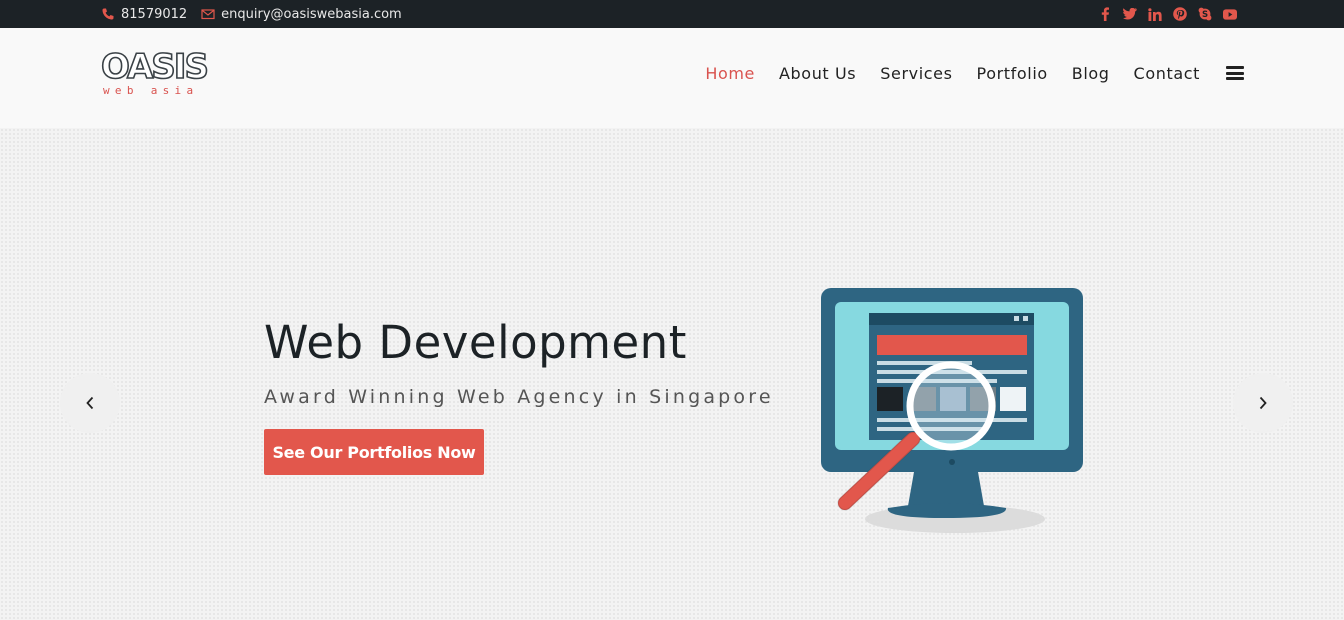  I want to click on portfolio-cta-button: See Our Portfolios Now, so click(374, 452).